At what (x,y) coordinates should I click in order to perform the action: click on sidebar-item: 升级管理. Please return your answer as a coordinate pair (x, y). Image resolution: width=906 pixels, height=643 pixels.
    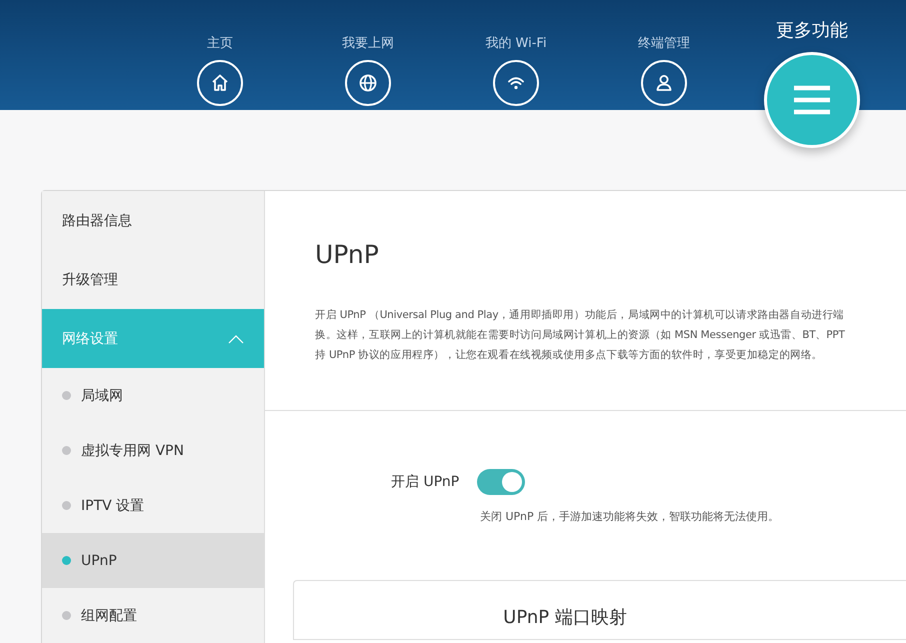
    Looking at the image, I should click on (153, 279).